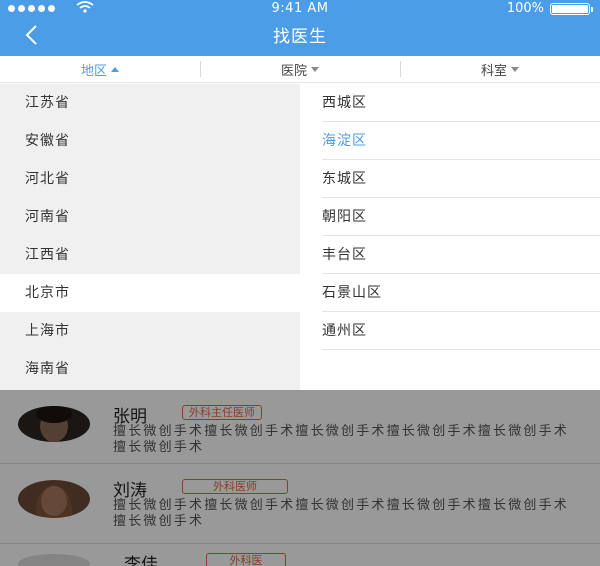  Describe the element at coordinates (150, 103) in the screenshot. I see `province-item: 江苏省` at that location.